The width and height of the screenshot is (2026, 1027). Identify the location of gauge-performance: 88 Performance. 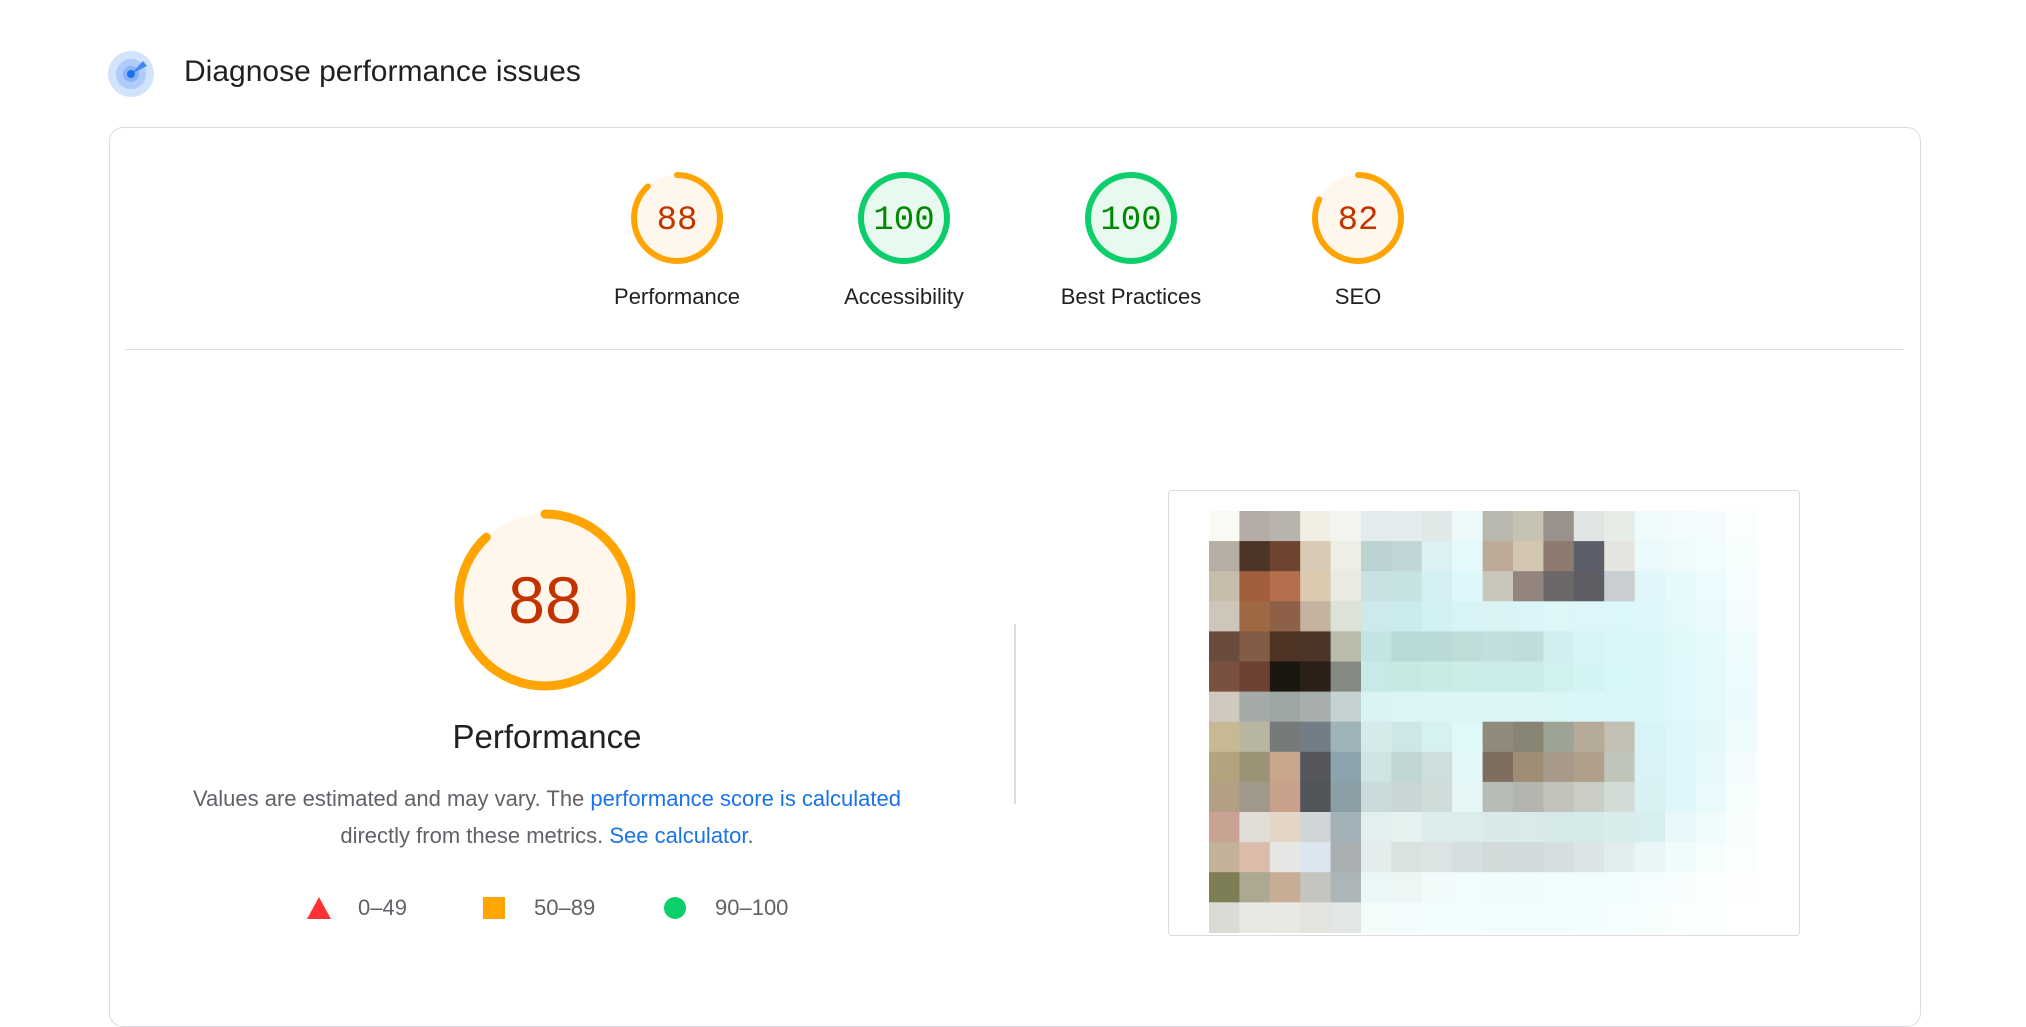
(677, 240).